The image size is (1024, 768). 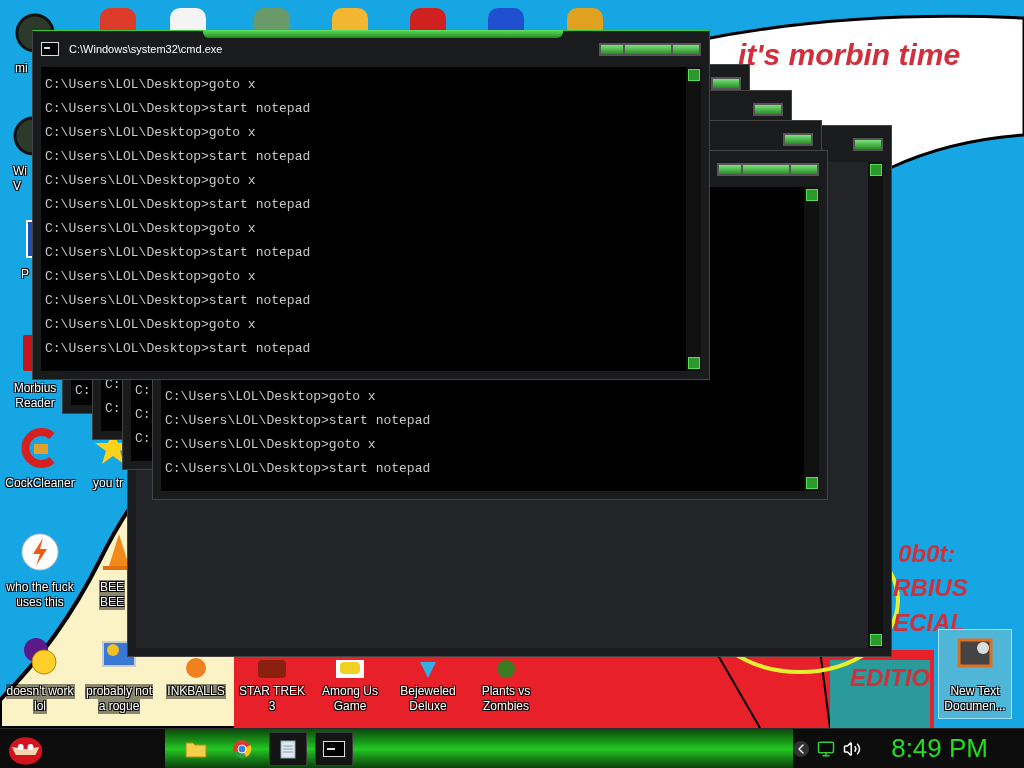 I want to click on window-title: C:\Windows\system32\cmd.exe, so click(x=146, y=49).